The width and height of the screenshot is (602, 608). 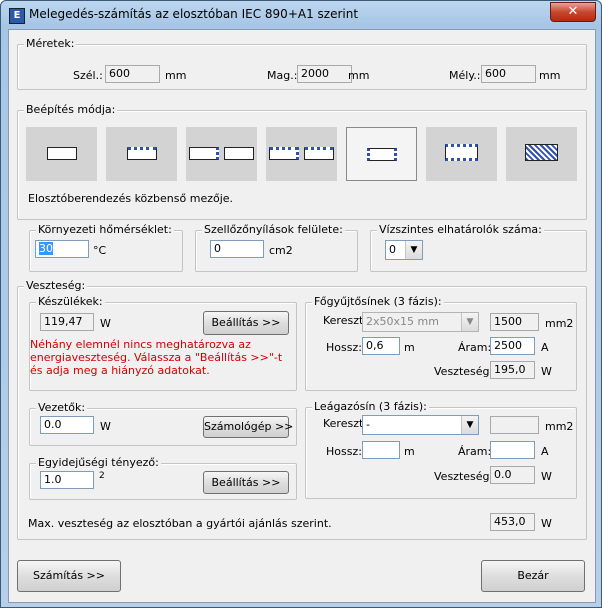 What do you see at coordinates (512, 475) in the screenshot?
I see `branch-busbar-loss-field: 0.0` at bounding box center [512, 475].